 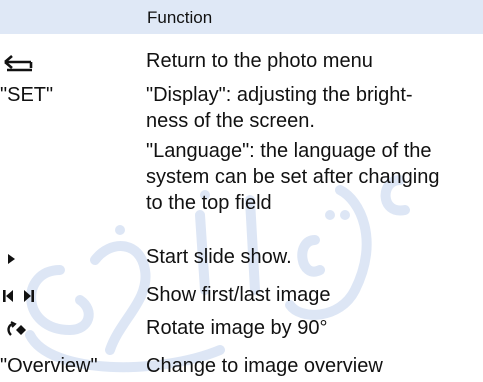 What do you see at coordinates (209, 203) in the screenshot?
I see `description-line: to the top field` at bounding box center [209, 203].